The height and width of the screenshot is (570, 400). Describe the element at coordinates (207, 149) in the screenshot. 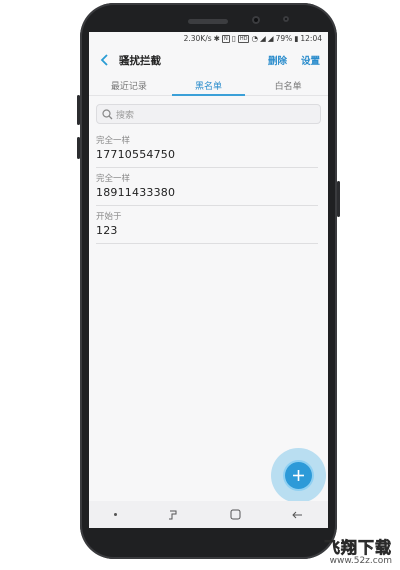

I see `list-item: 完全一样 17710554750` at that location.